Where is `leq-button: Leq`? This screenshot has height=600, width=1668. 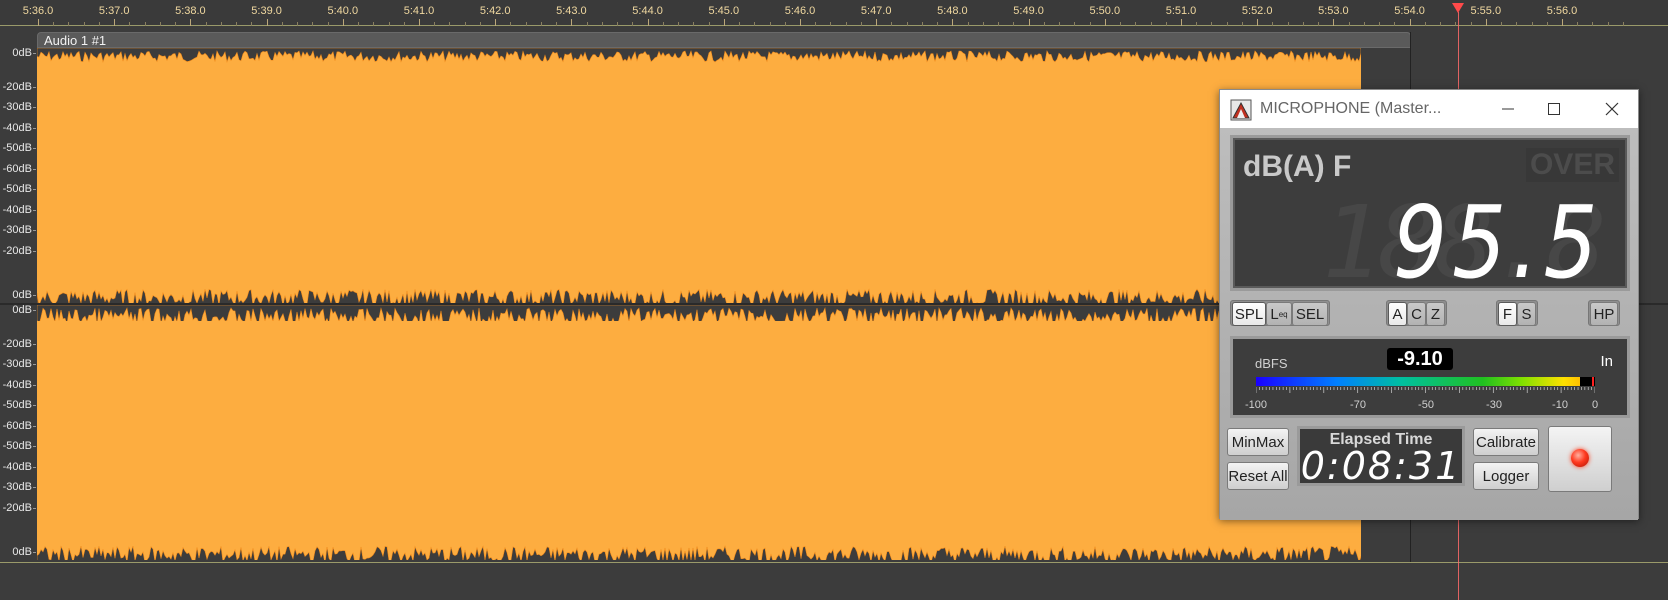 leq-button: Leq is located at coordinates (1279, 314).